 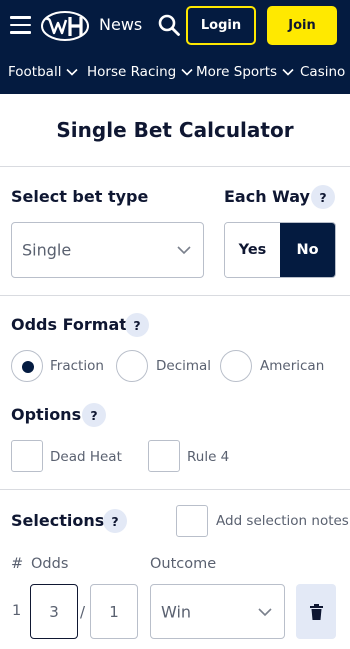 I want to click on decimal-radio, so click(x=132, y=366).